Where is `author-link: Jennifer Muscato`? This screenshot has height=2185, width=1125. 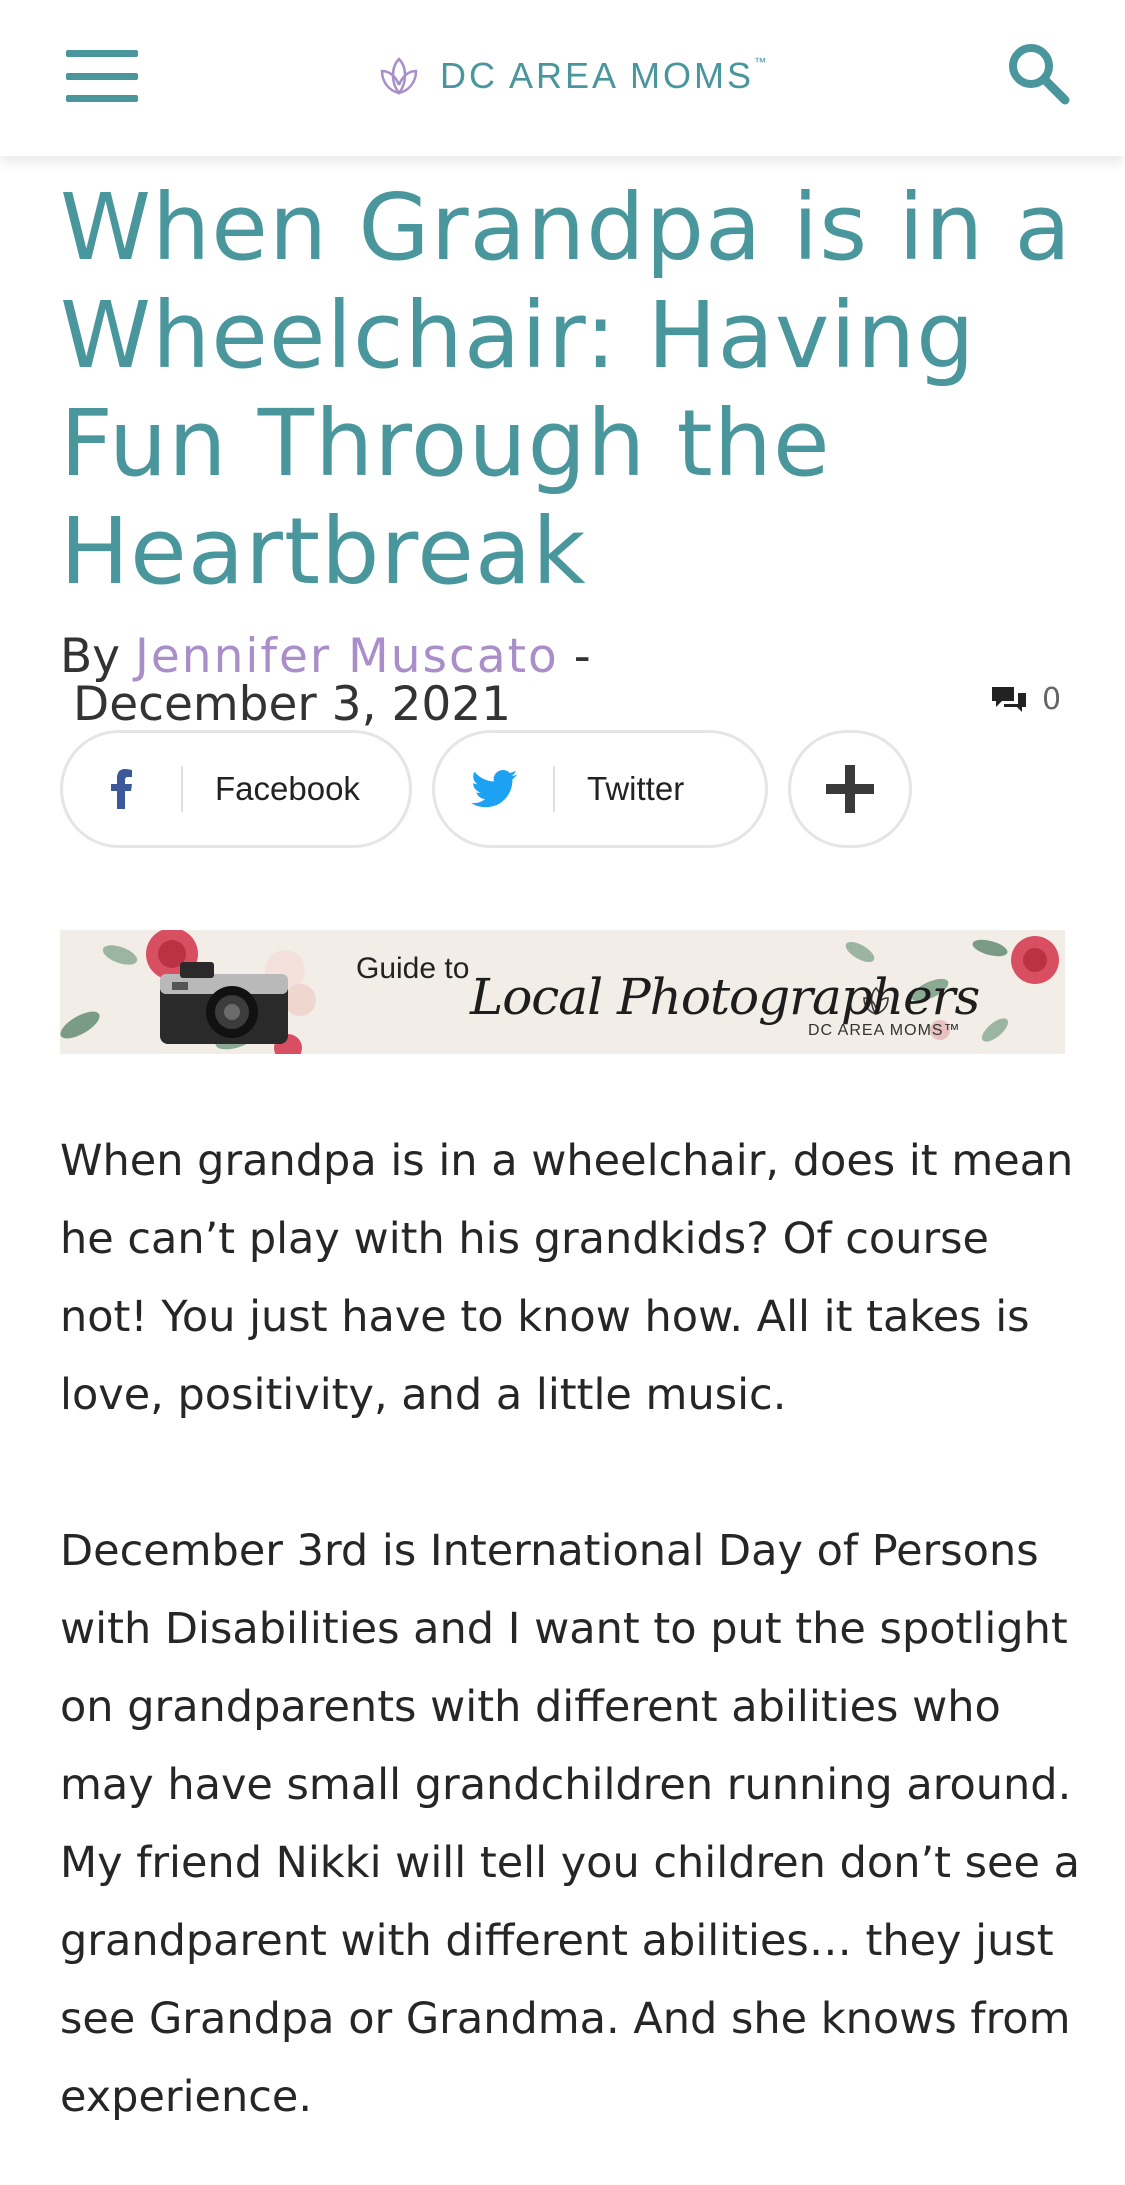
author-link: Jennifer Muscato is located at coordinates (347, 656).